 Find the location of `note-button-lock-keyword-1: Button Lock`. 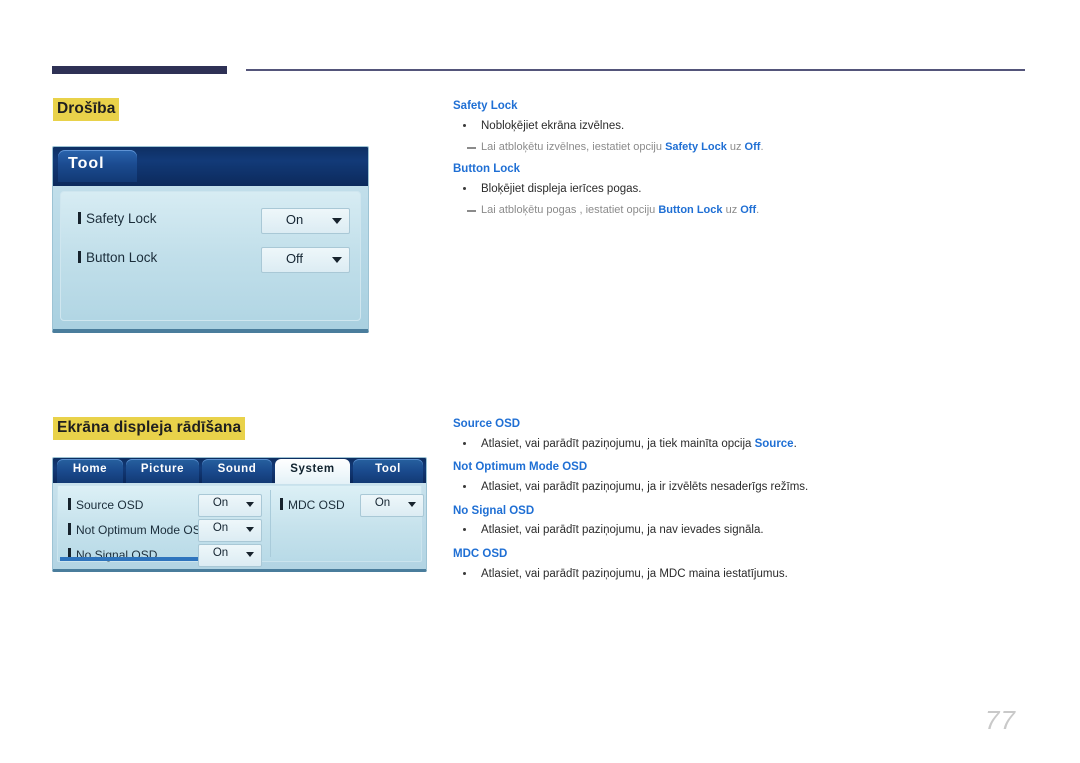

note-button-lock-keyword-1: Button Lock is located at coordinates (690, 210).